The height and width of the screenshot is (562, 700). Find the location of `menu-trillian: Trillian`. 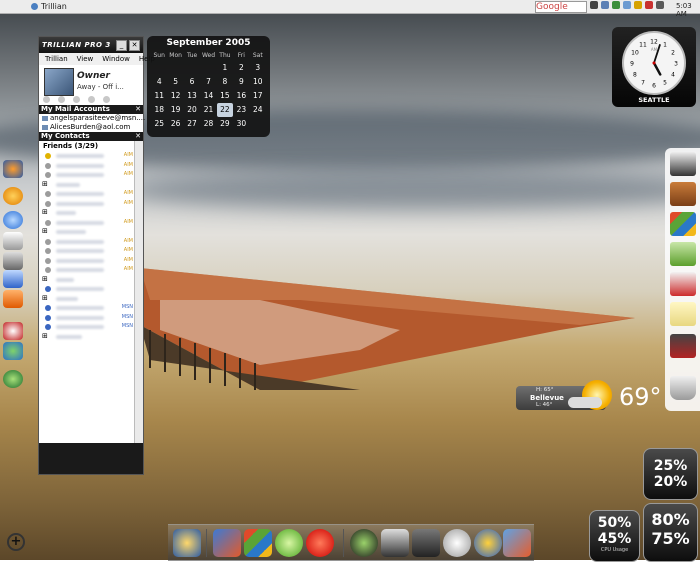

menu-trillian: Trillian is located at coordinates (56, 59).